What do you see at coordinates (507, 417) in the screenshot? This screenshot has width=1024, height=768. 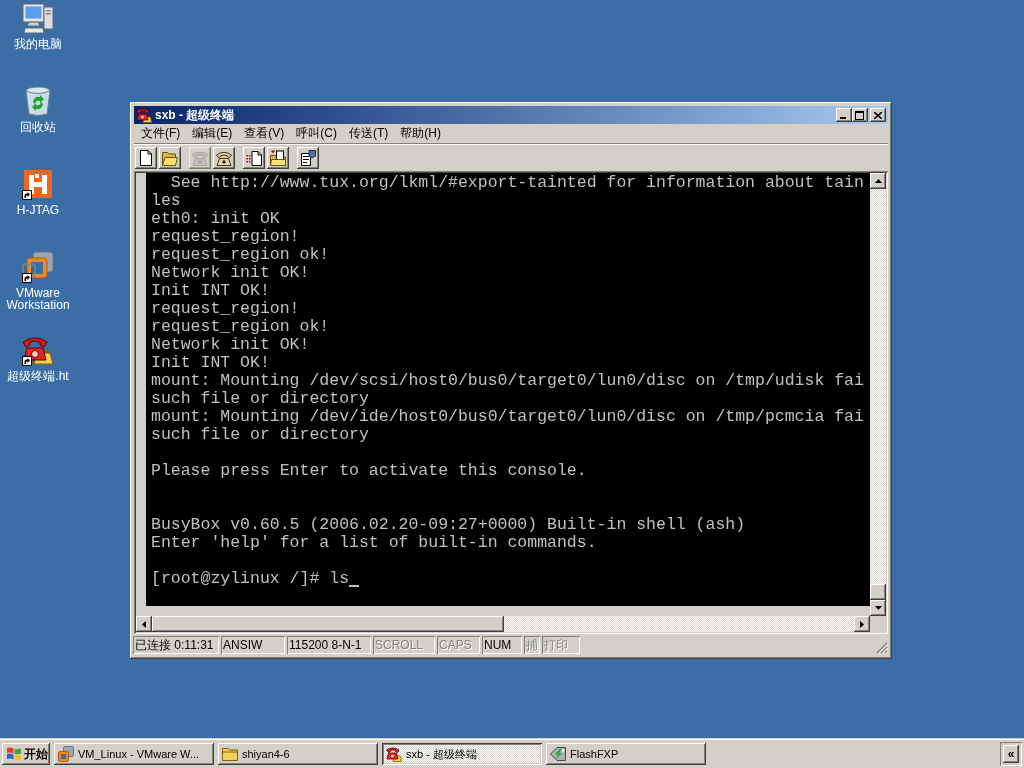 I see `terminal-line: mount: Mounting /dev/ide/host0/bus0/target0/lun0/disc on /tmp/pcmcia fai` at bounding box center [507, 417].